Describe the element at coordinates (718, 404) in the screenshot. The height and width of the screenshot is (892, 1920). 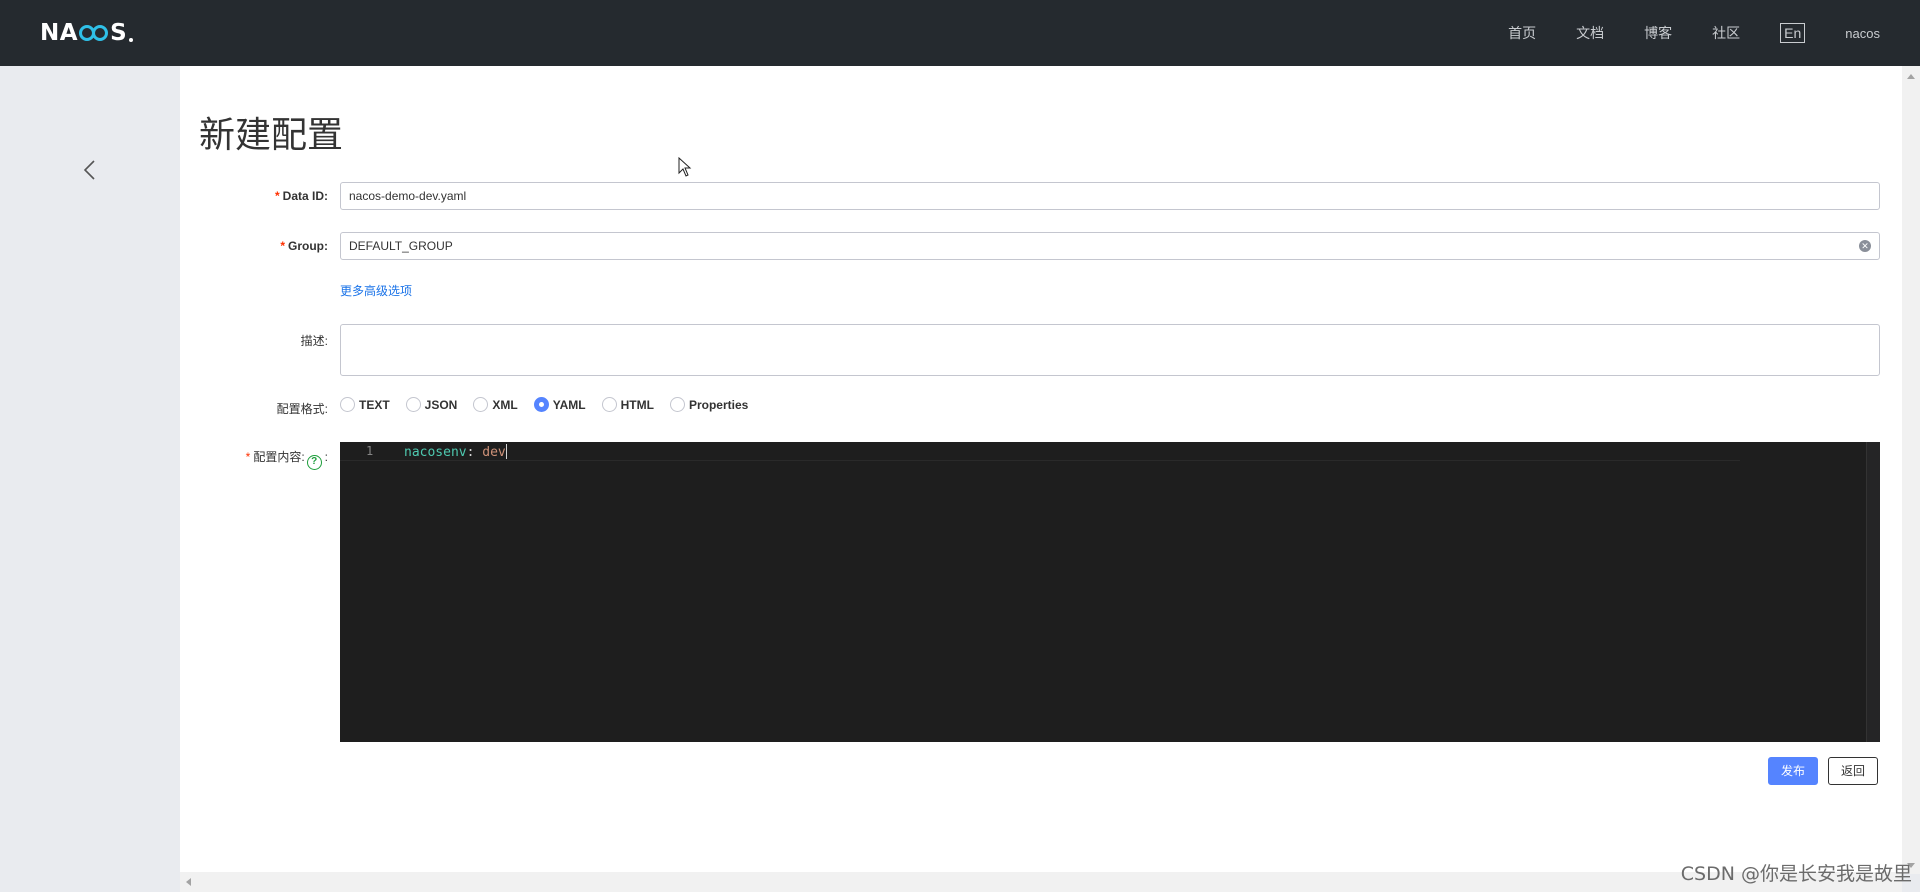
I see `radio-label: Properties` at that location.